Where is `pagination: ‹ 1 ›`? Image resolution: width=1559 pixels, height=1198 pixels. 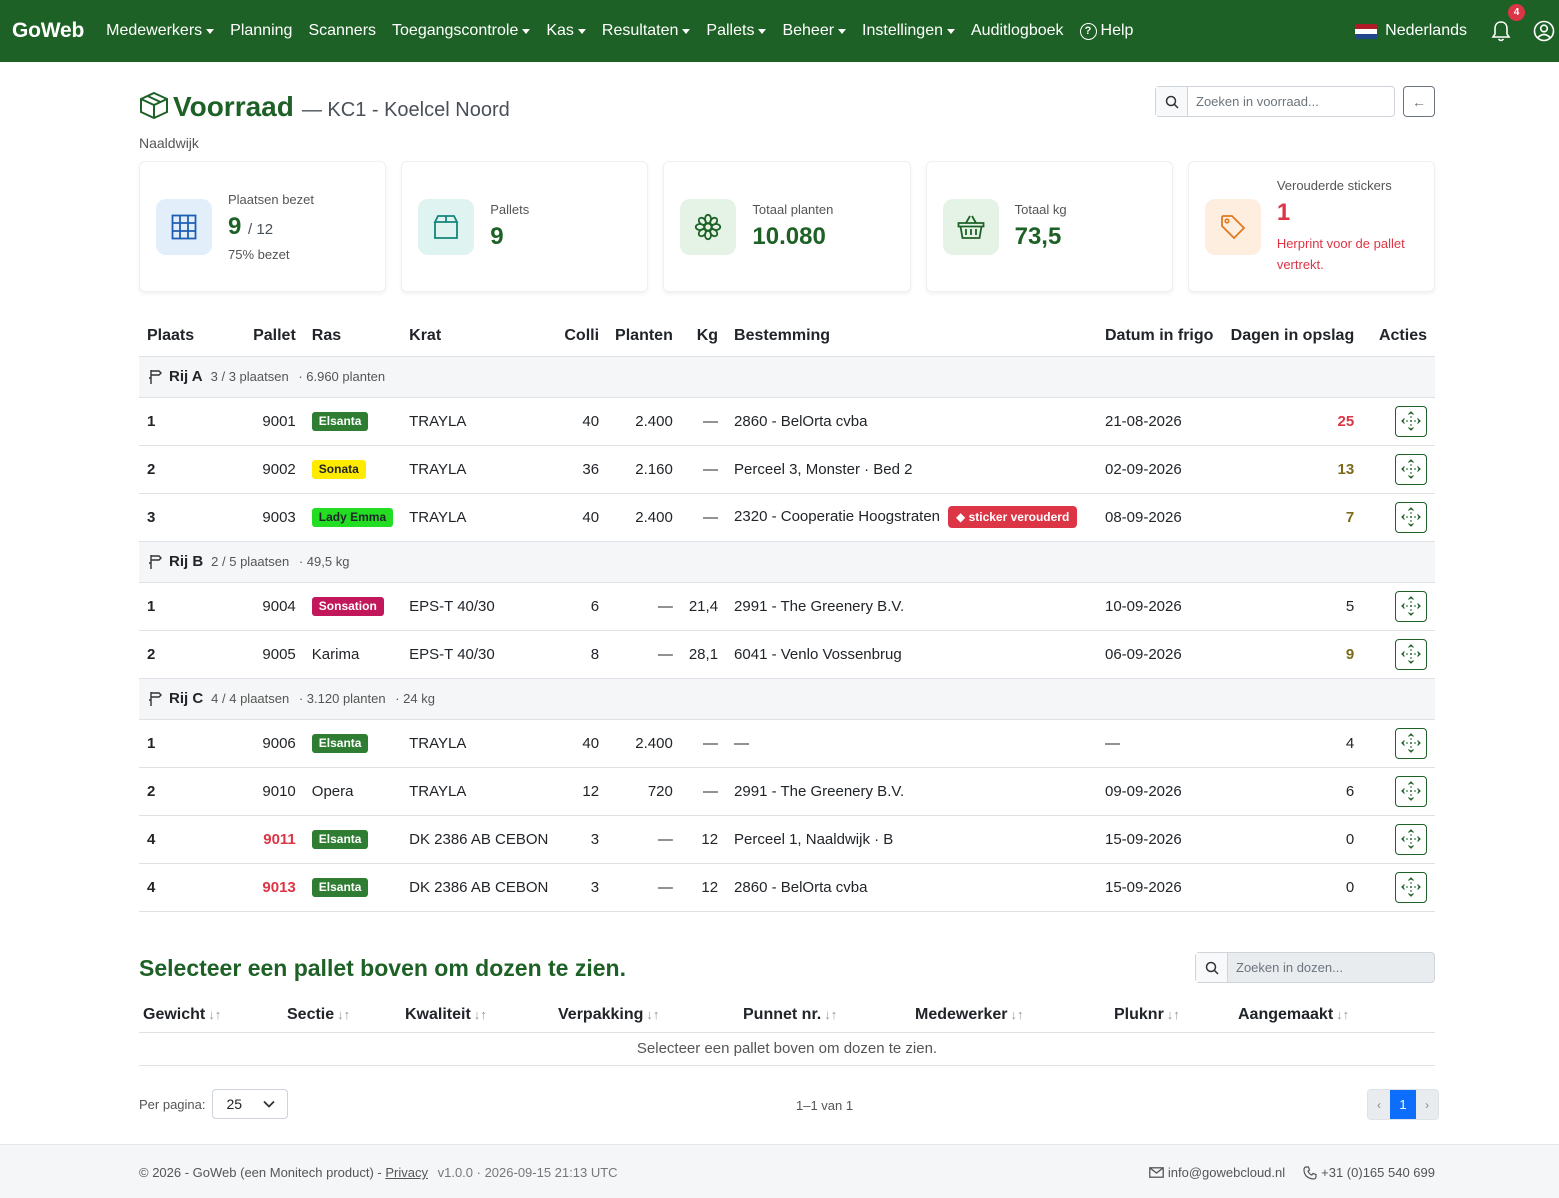 pagination: ‹ 1 › is located at coordinates (1403, 1104).